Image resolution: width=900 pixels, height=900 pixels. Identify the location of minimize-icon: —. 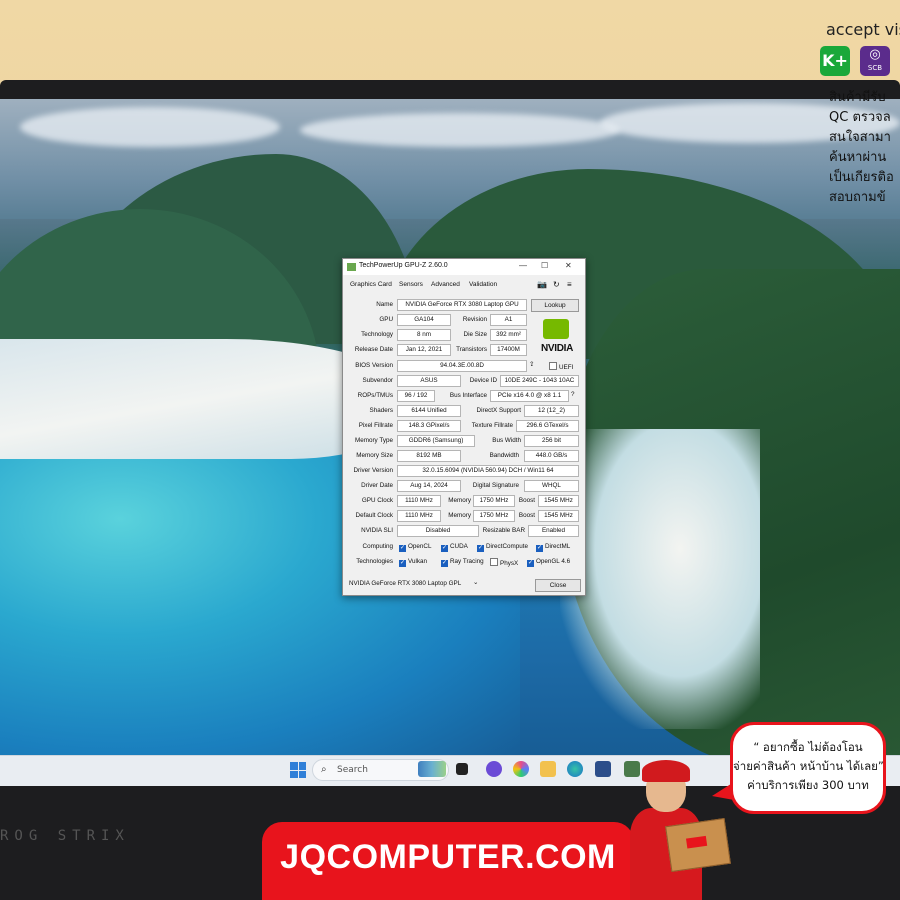
(523, 265).